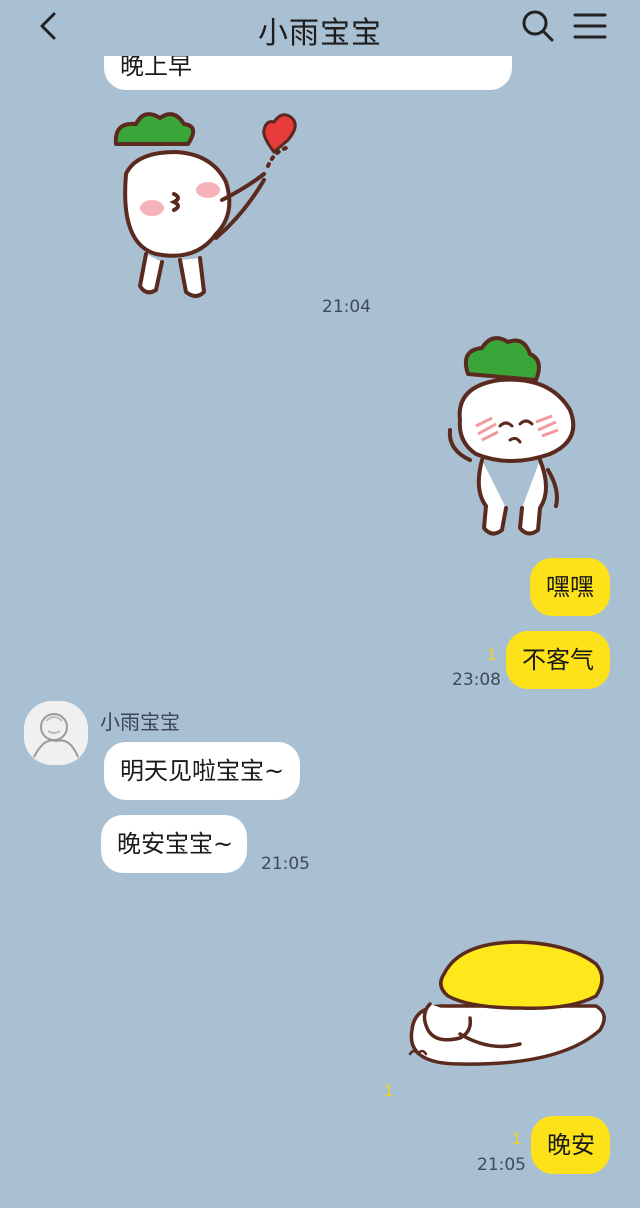  I want to click on sleeping-blanket-sticker, so click(507, 1004).